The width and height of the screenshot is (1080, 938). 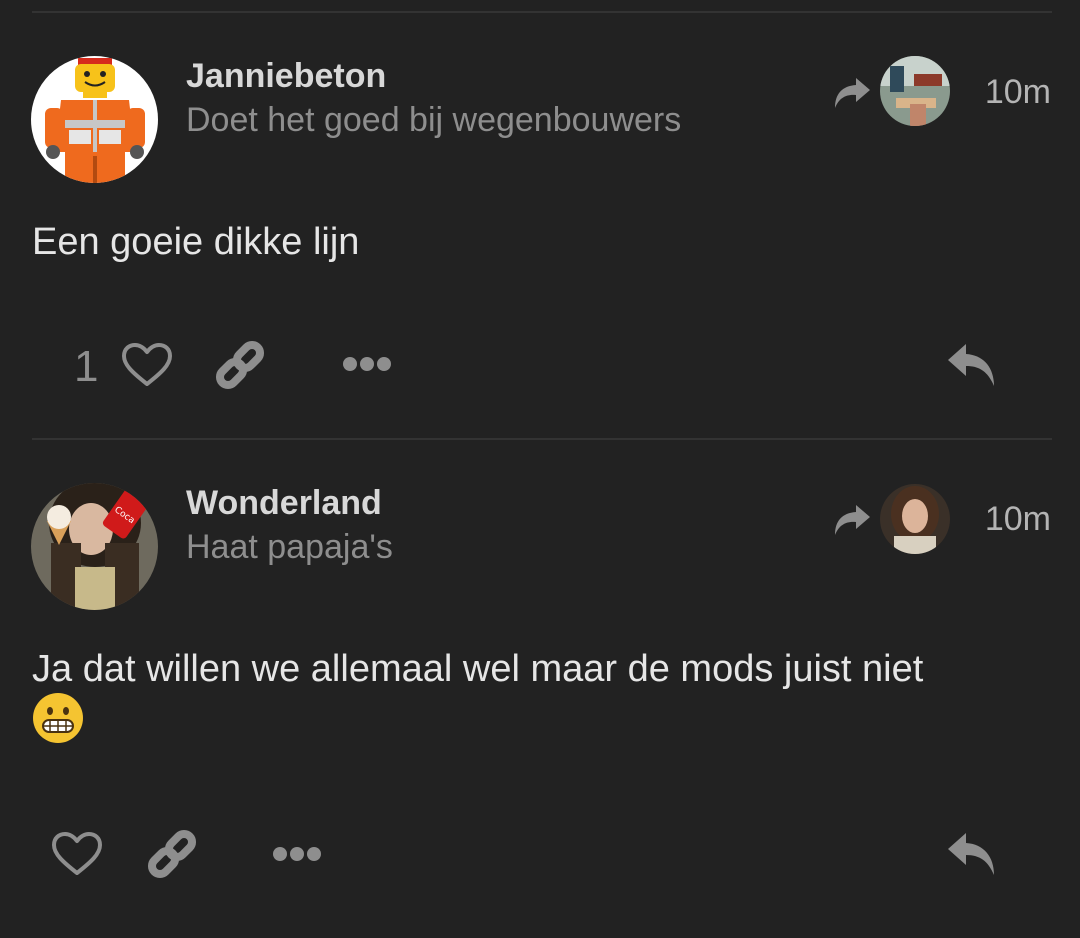 What do you see at coordinates (289, 547) in the screenshot?
I see `user-tagline: Haat papaja's` at bounding box center [289, 547].